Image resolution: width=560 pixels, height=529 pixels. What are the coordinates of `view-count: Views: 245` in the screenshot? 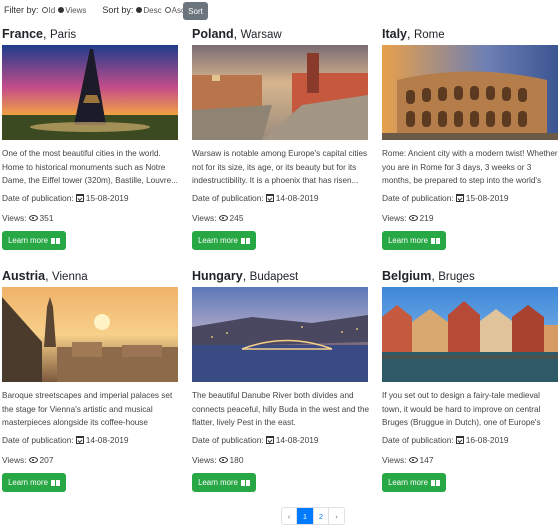 It's located at (218, 218).